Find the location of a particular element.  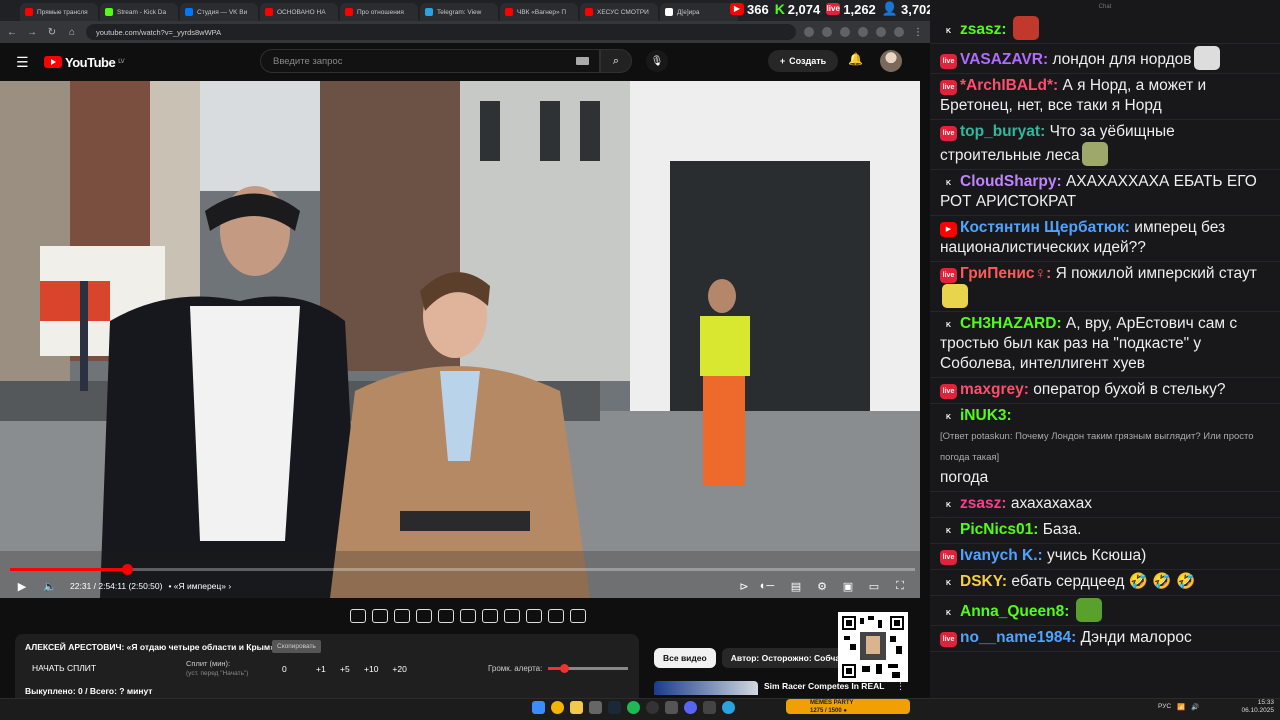

miniplayer-icon: ▣ is located at coordinates (848, 586).